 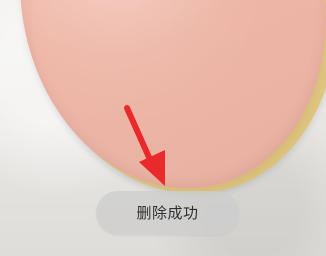 What do you see at coordinates (144, 145) in the screenshot?
I see `red-arrow-icon` at bounding box center [144, 145].